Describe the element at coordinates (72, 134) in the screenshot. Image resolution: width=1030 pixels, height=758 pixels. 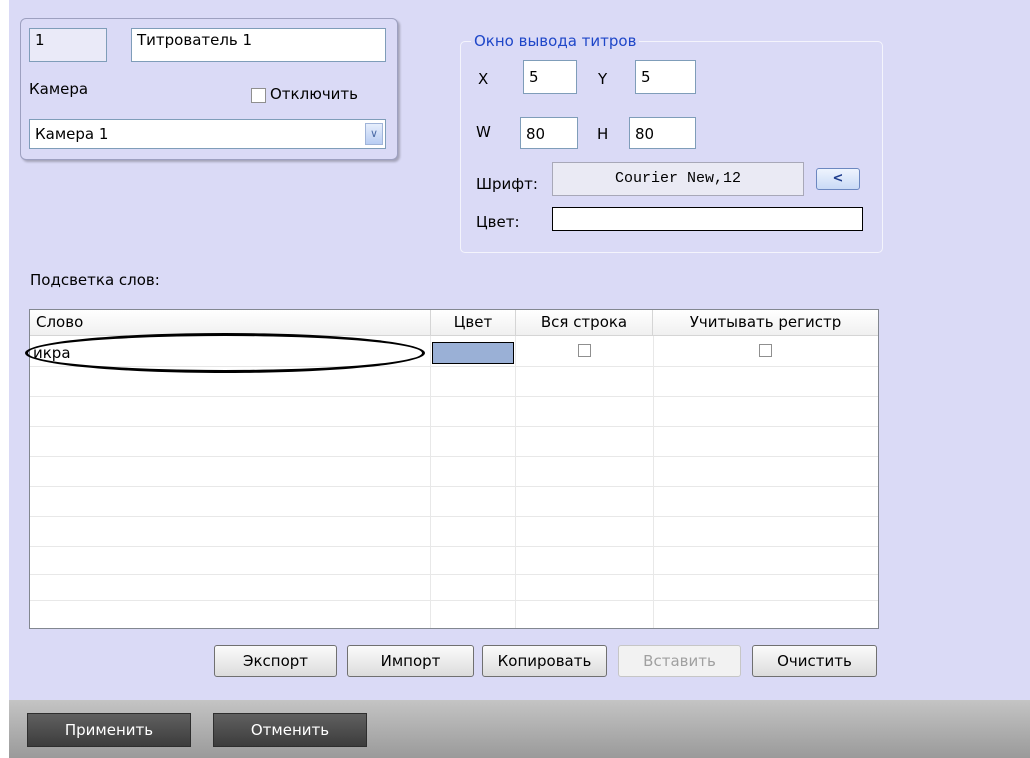
I see `camera-select-value: Камера 1` at that location.